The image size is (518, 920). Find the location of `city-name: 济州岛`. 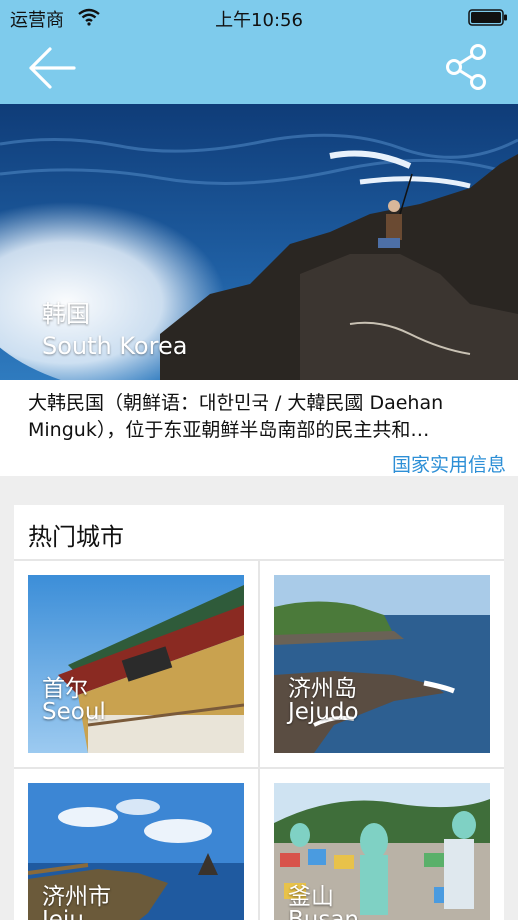

city-name: 济州岛 is located at coordinates (322, 689).